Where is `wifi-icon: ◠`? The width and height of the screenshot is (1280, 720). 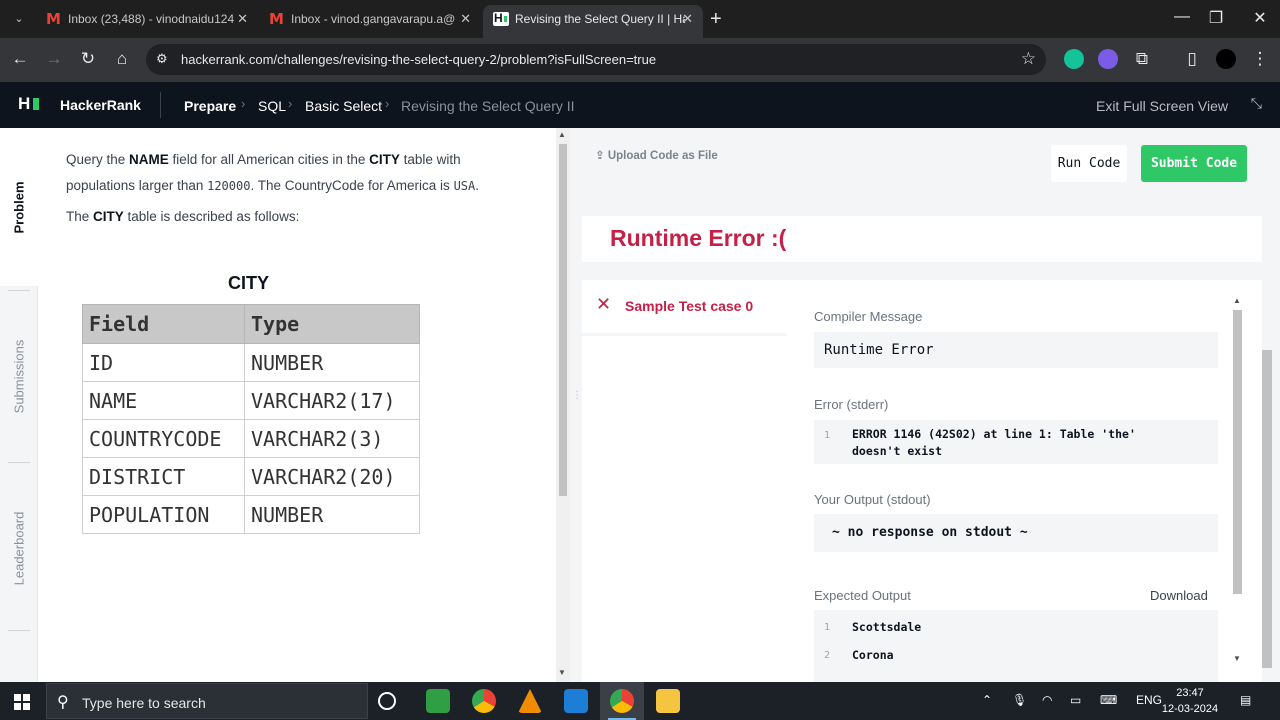 wifi-icon: ◠ is located at coordinates (1047, 700).